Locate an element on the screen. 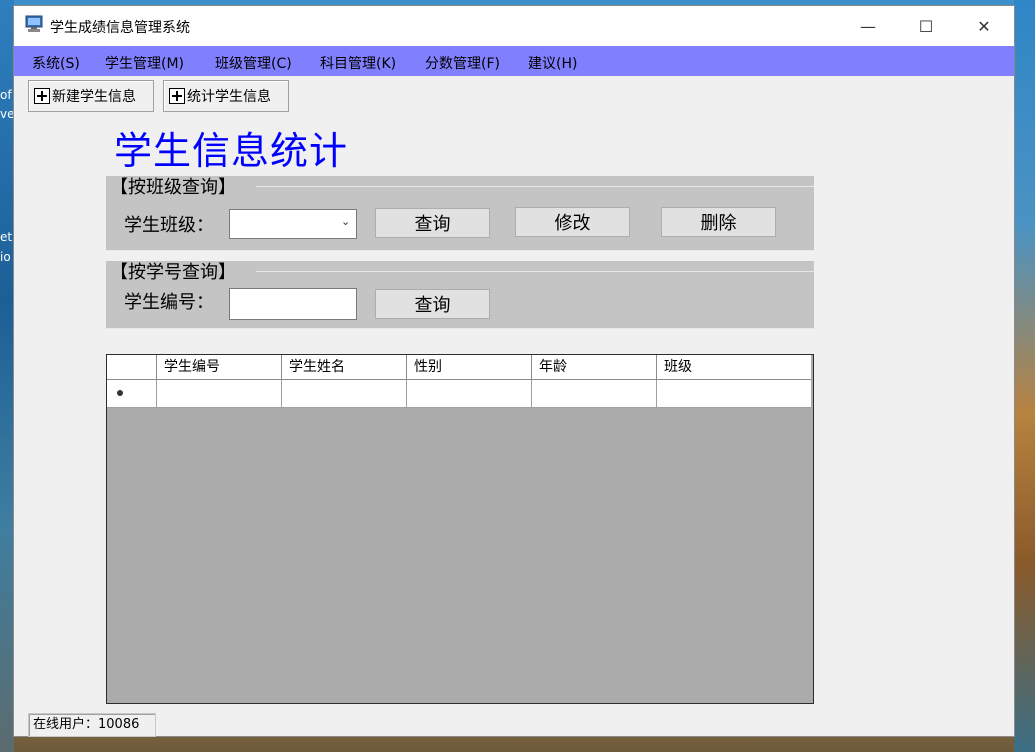 This screenshot has width=1035, height=752. cell-student-id is located at coordinates (219, 394).